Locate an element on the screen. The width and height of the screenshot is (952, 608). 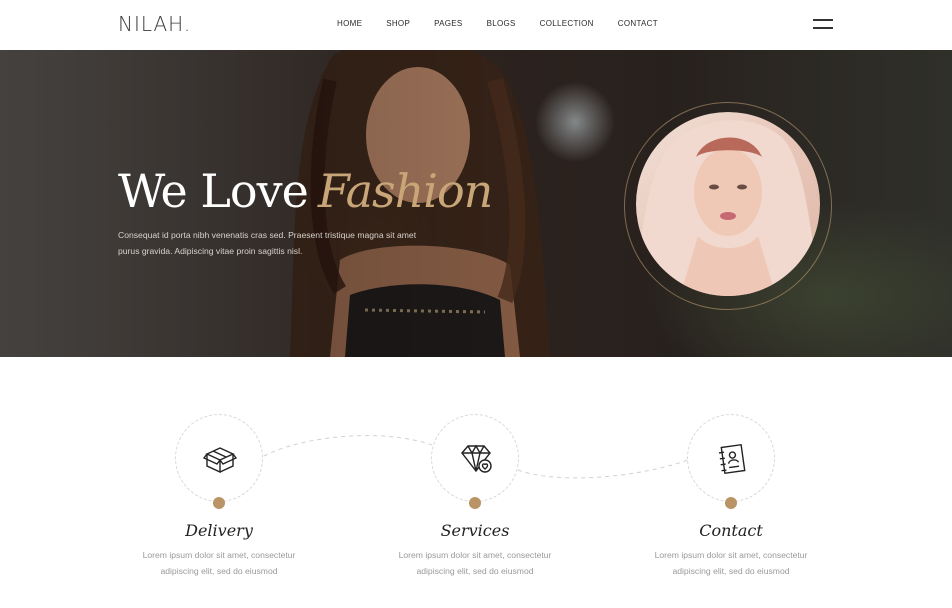
hero-title: We Love Fashion is located at coordinates (305, 191).